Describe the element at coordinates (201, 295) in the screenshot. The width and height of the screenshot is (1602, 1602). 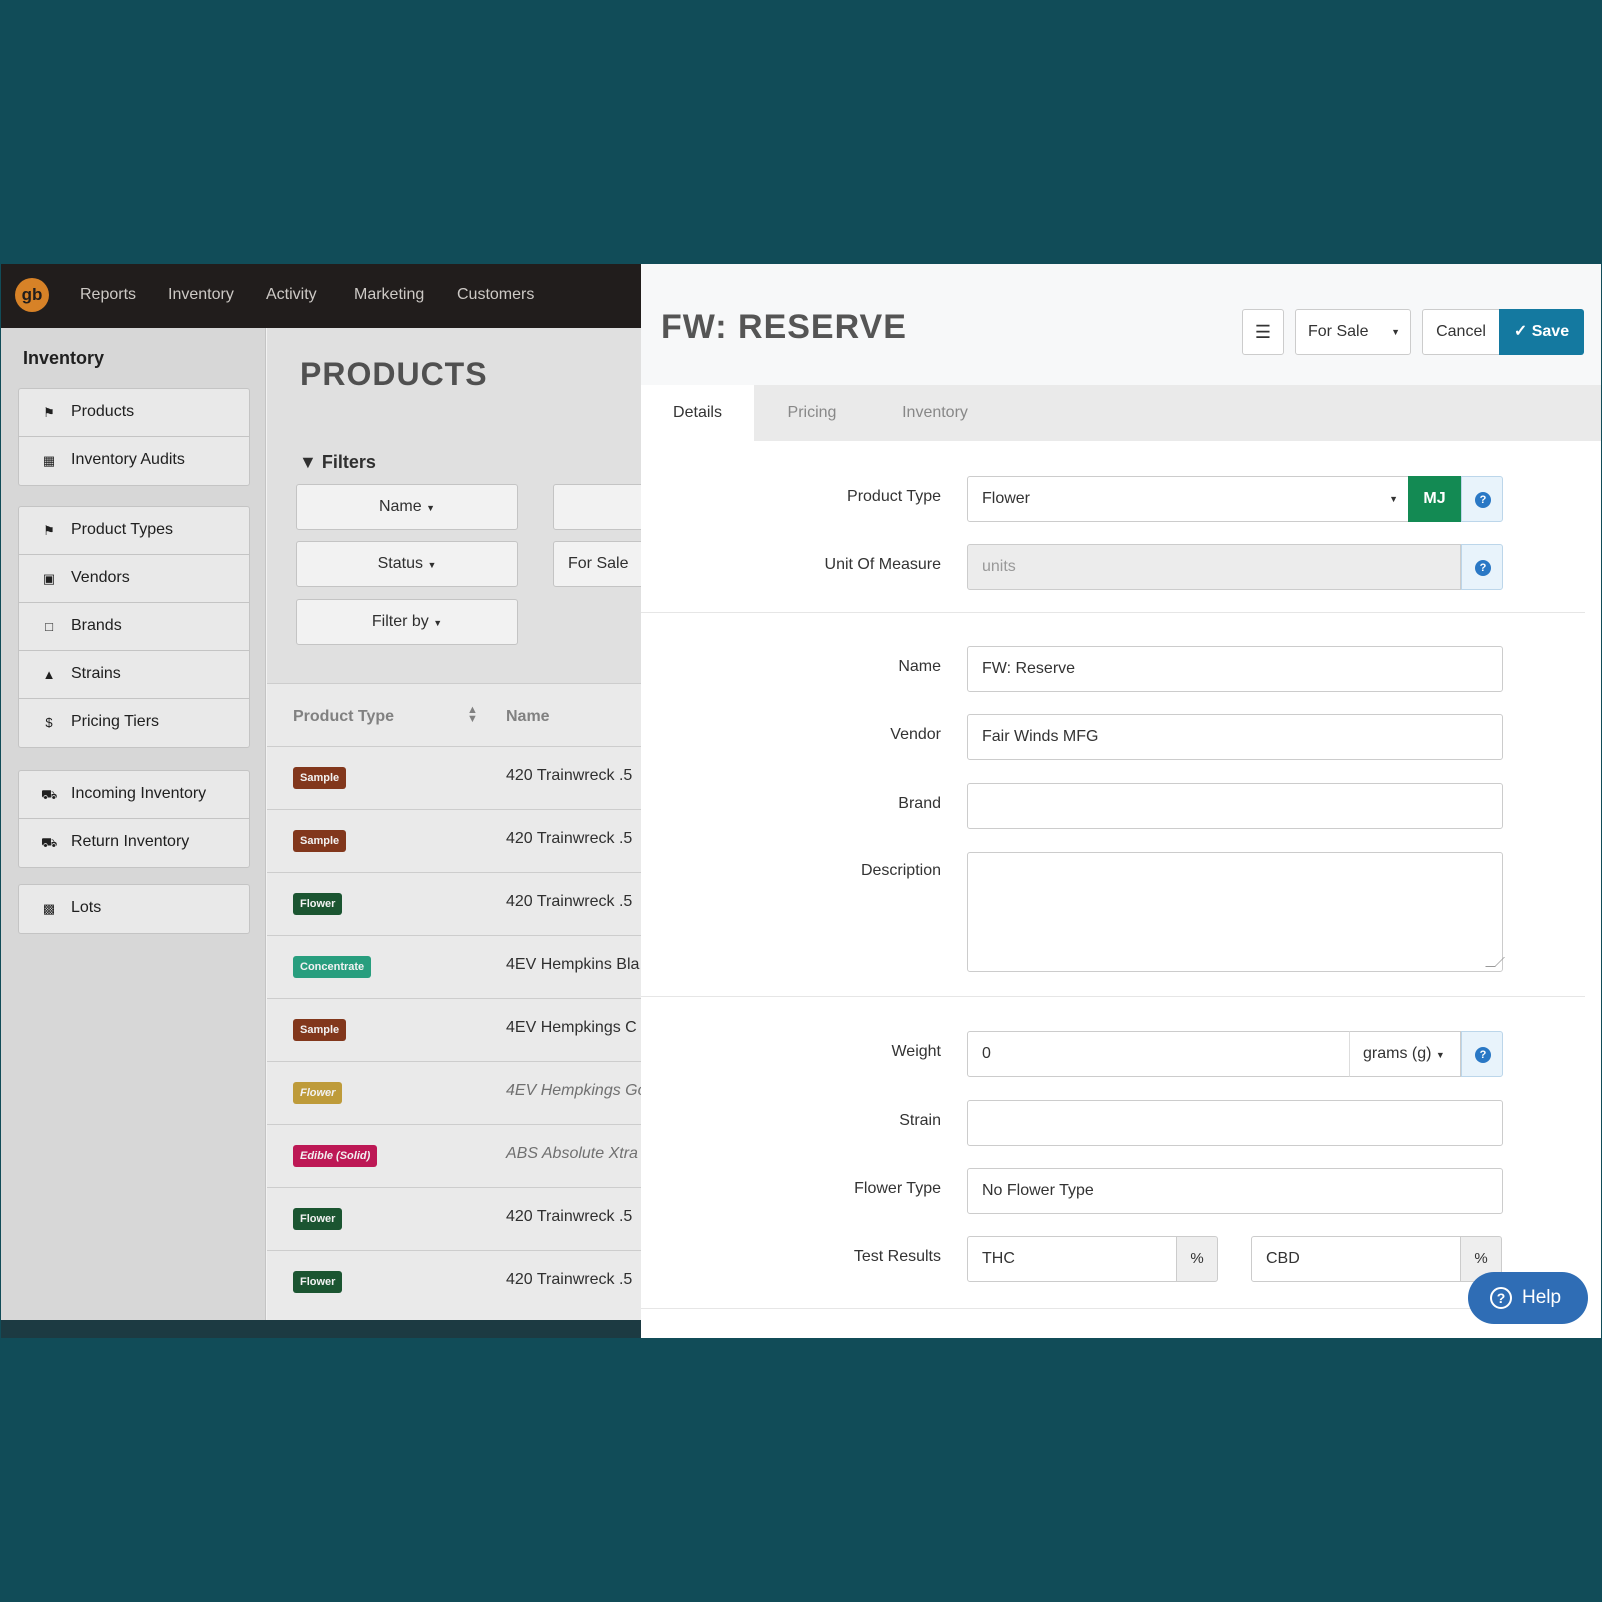
I see `nav-inventory: Inventory` at that location.